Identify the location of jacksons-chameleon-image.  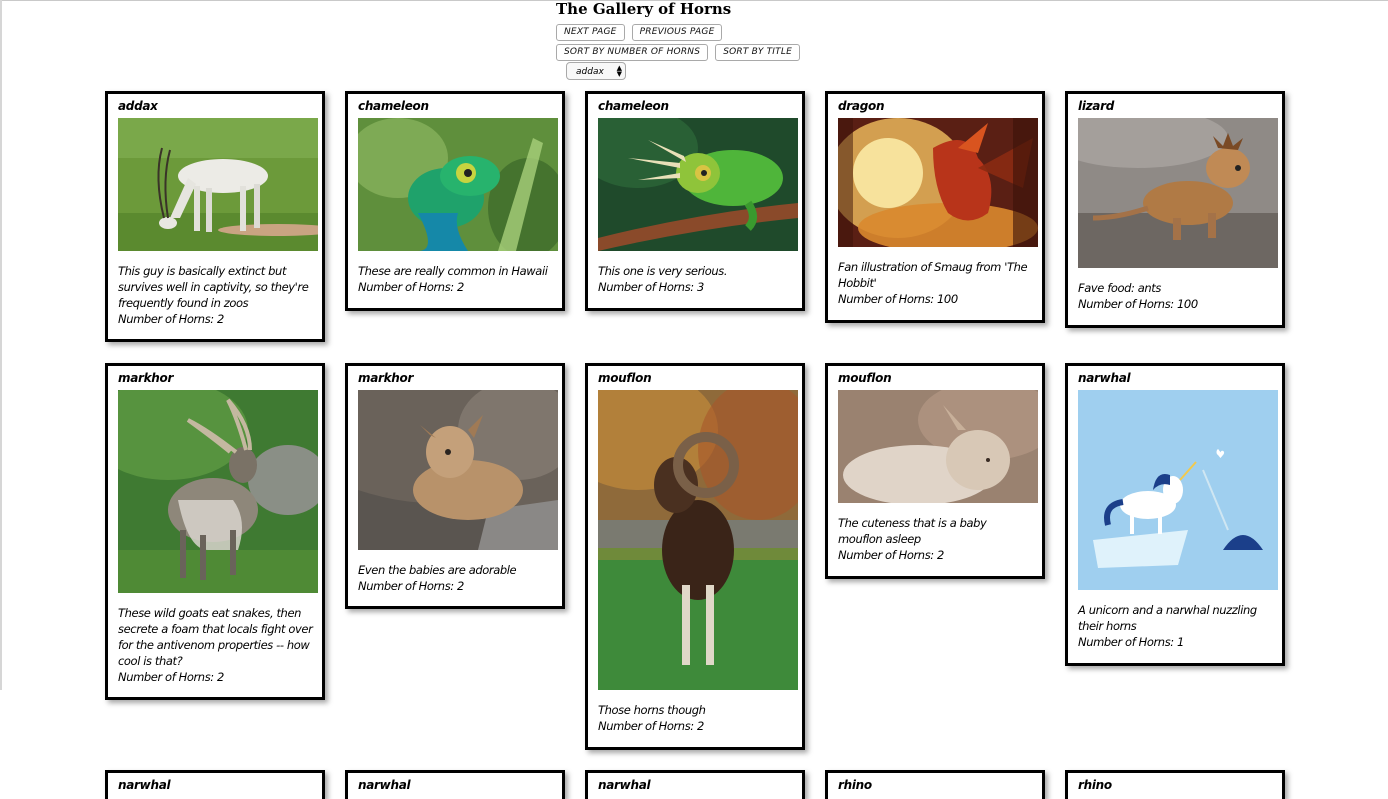
(698, 184).